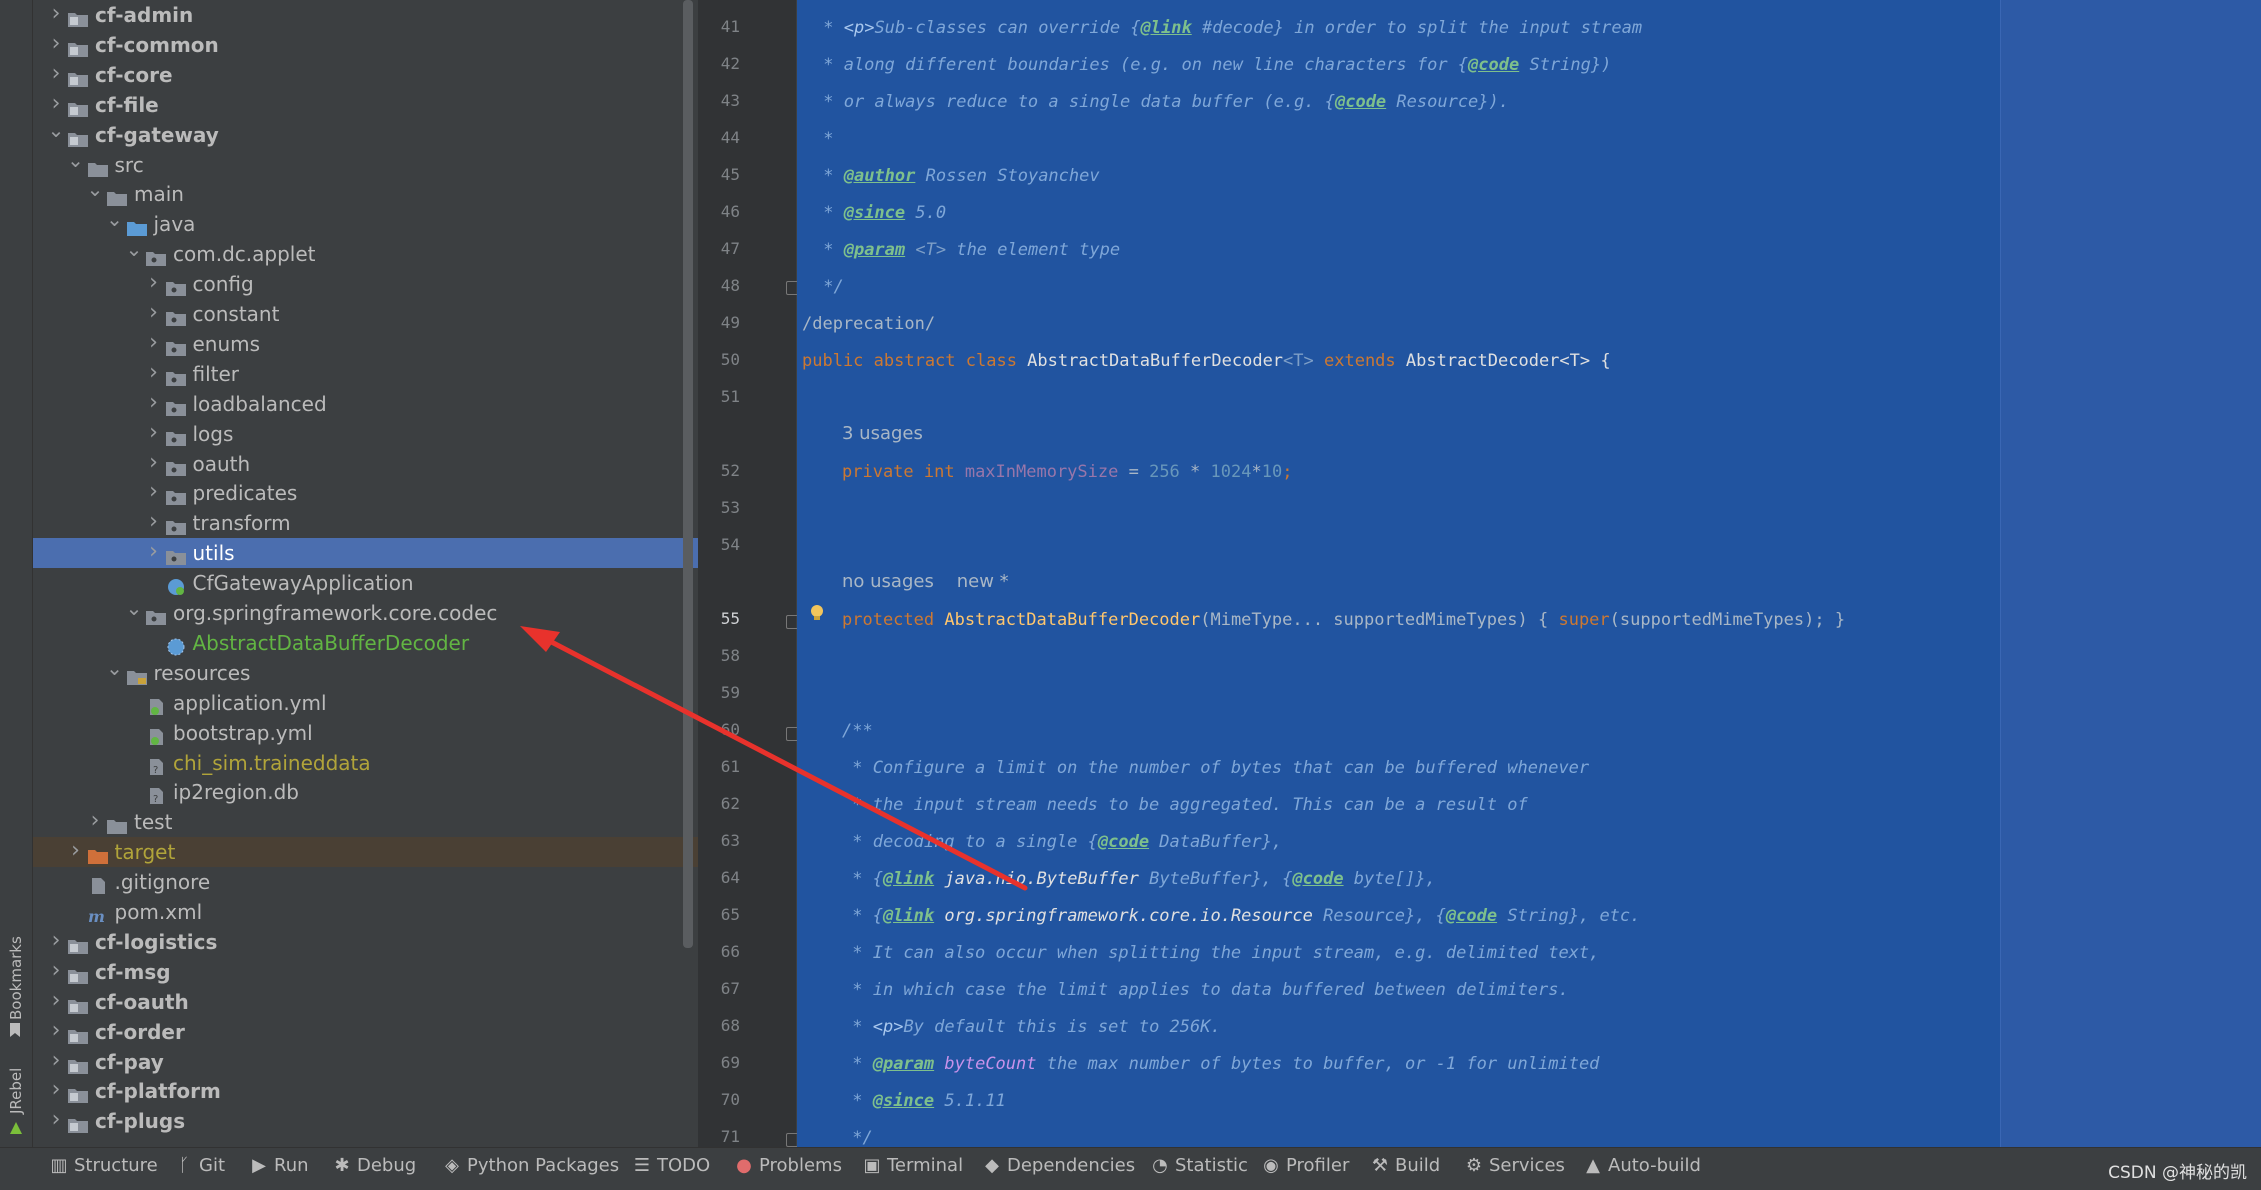 This screenshot has height=1190, width=2261. I want to click on tool-button-label: Debug, so click(387, 1165).